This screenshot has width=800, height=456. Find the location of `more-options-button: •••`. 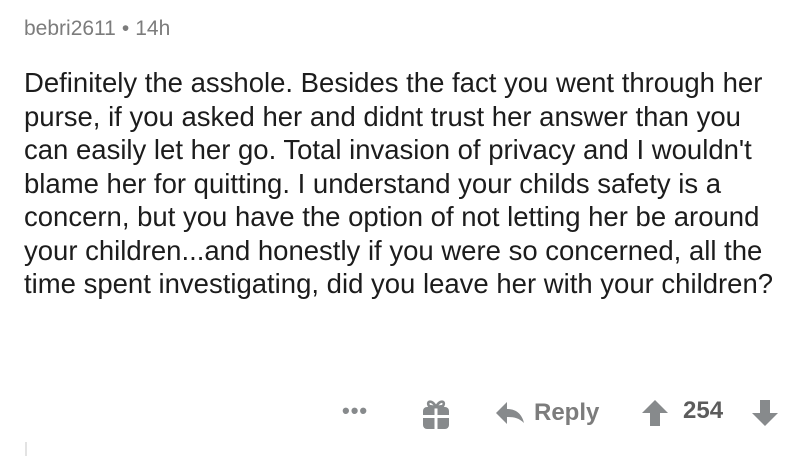

more-options-button: ••• is located at coordinates (355, 411).